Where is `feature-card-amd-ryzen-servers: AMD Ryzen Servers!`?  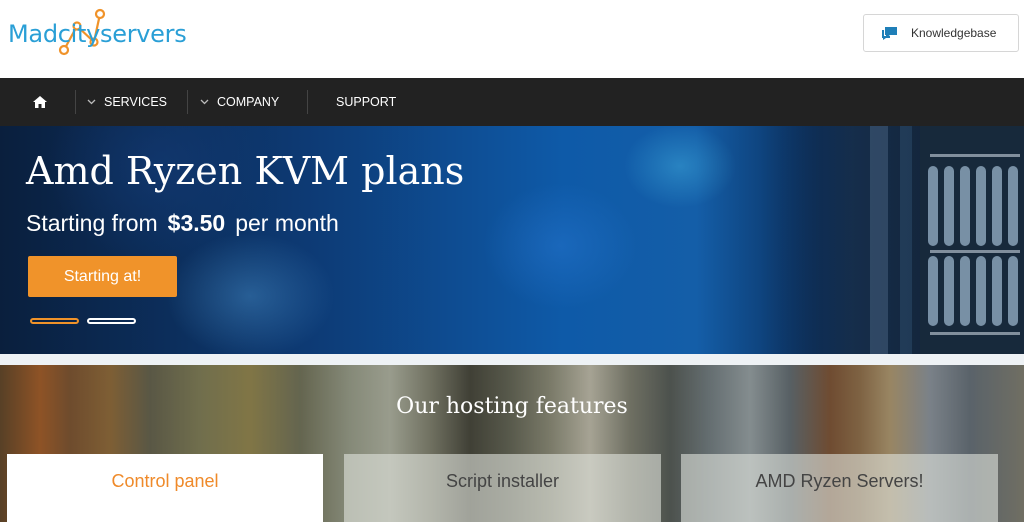
feature-card-amd-ryzen-servers: AMD Ryzen Servers! is located at coordinates (839, 488).